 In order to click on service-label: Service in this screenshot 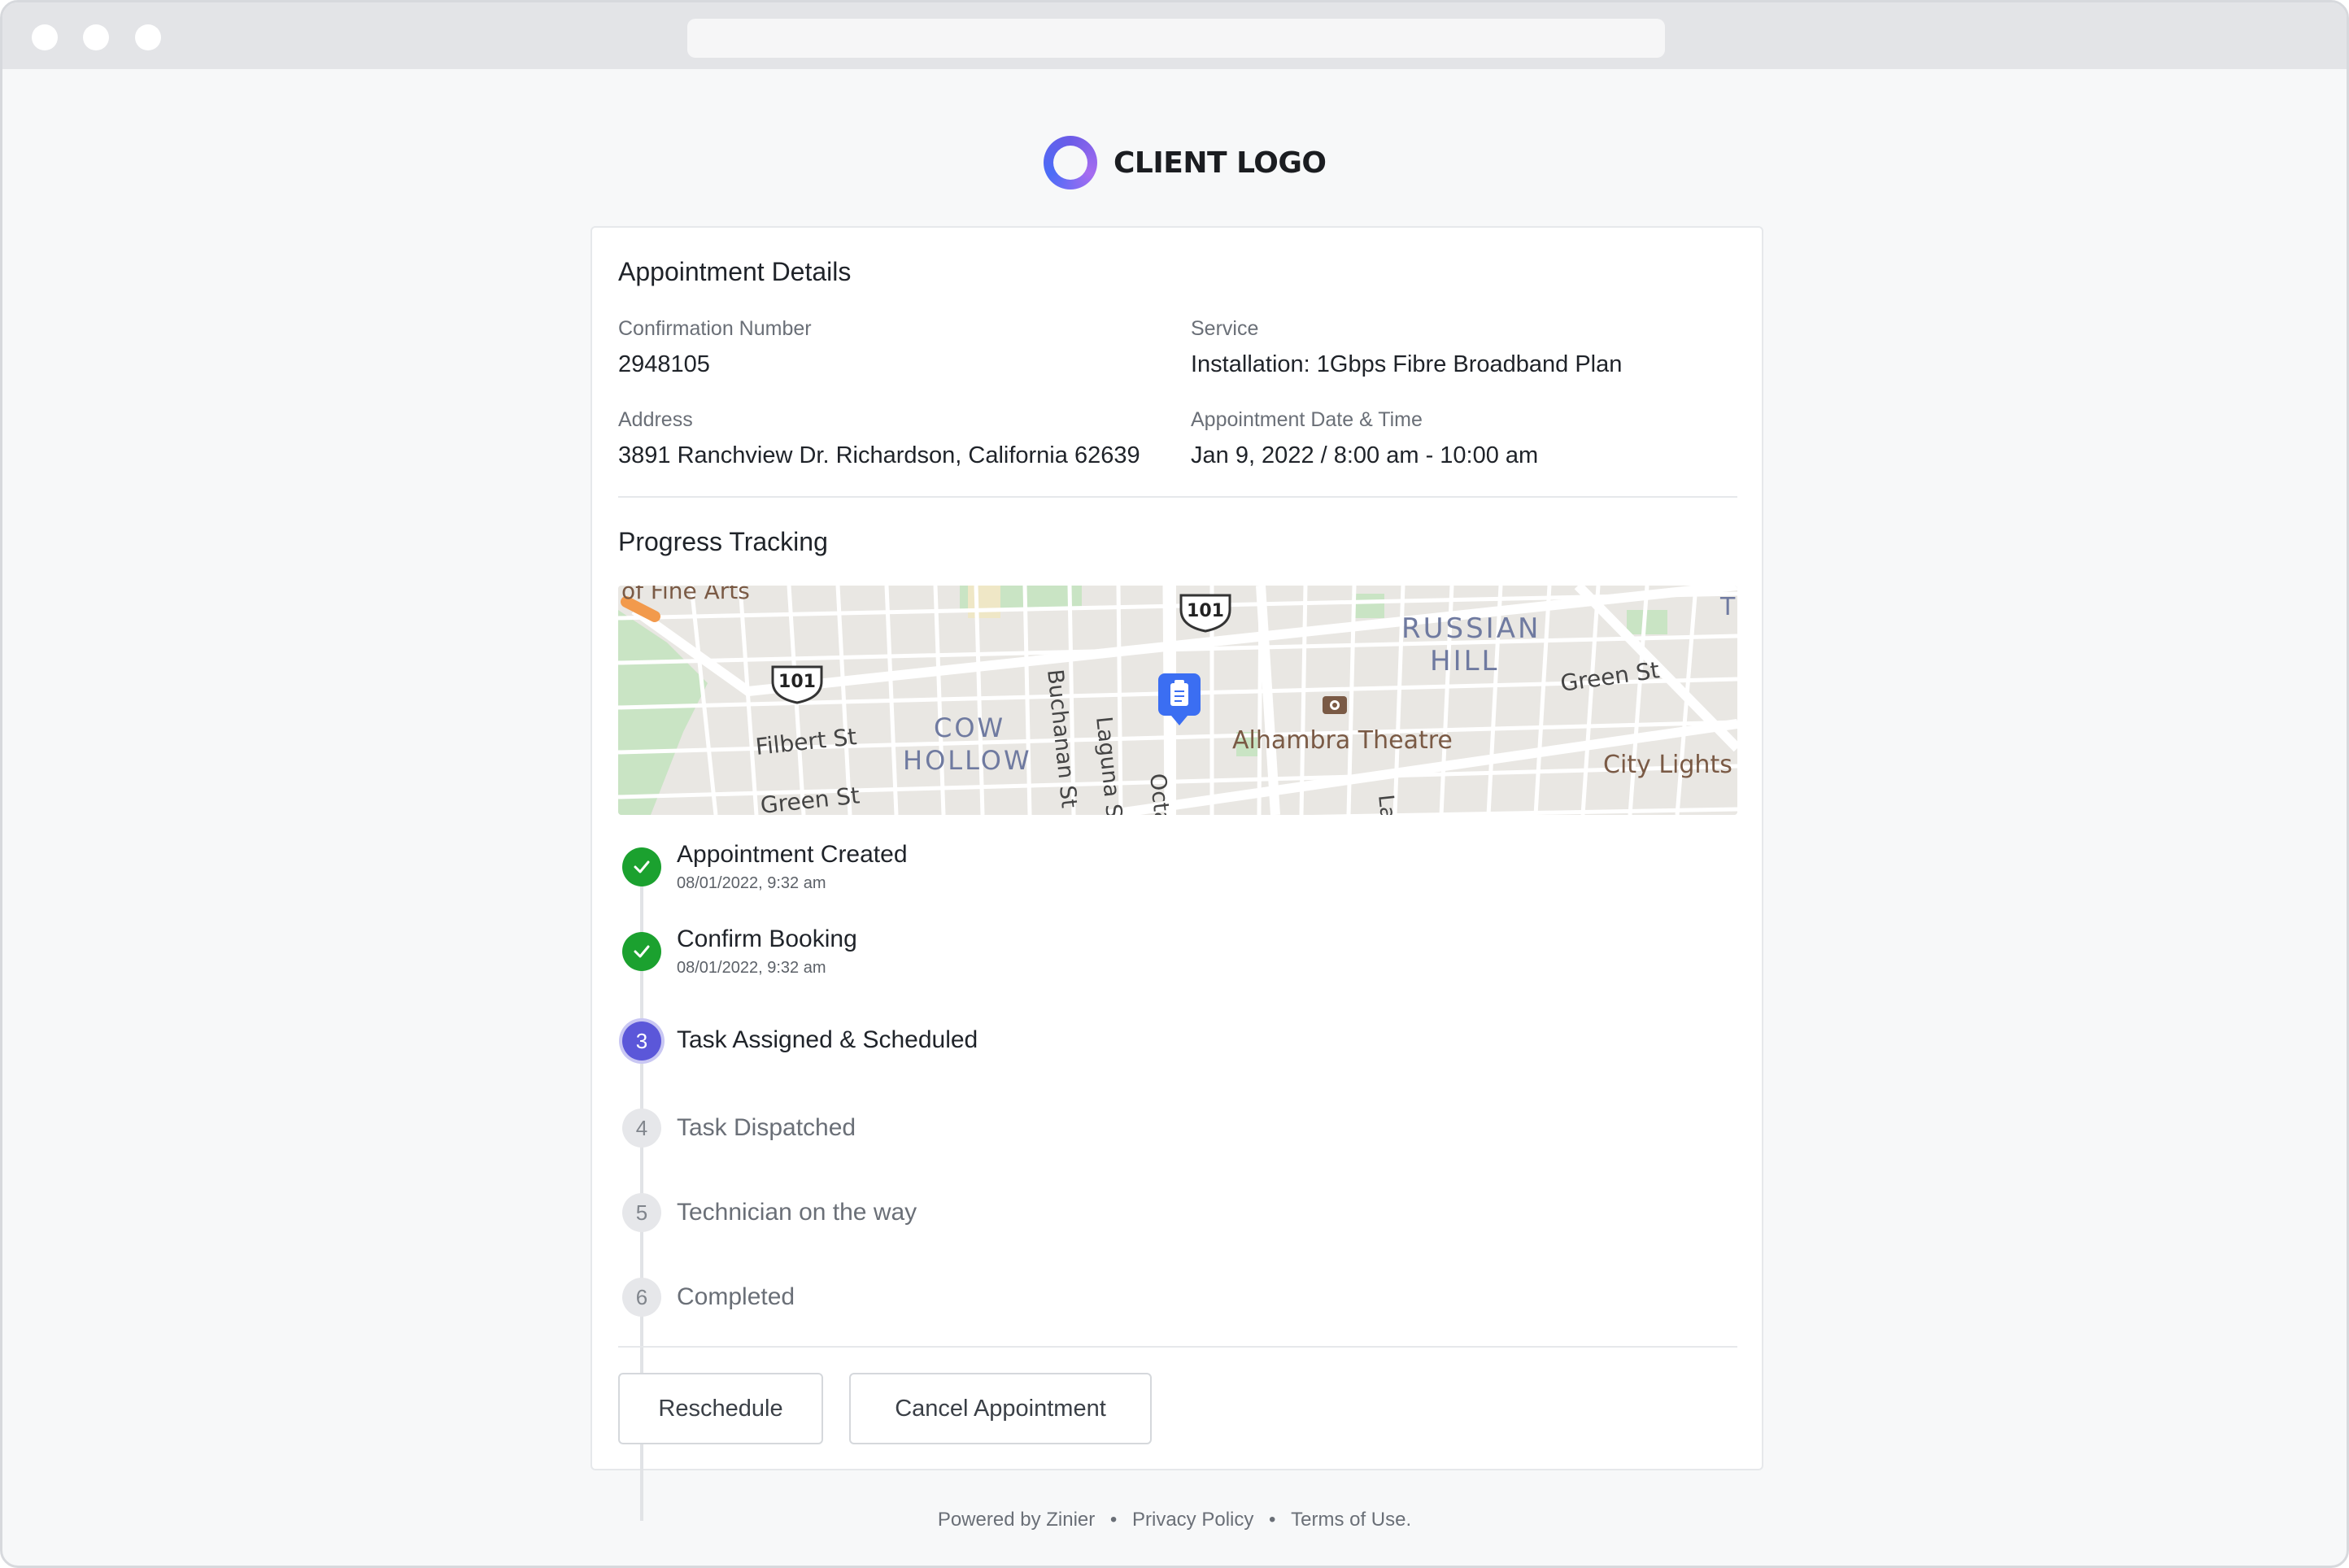, I will do `click(1225, 328)`.